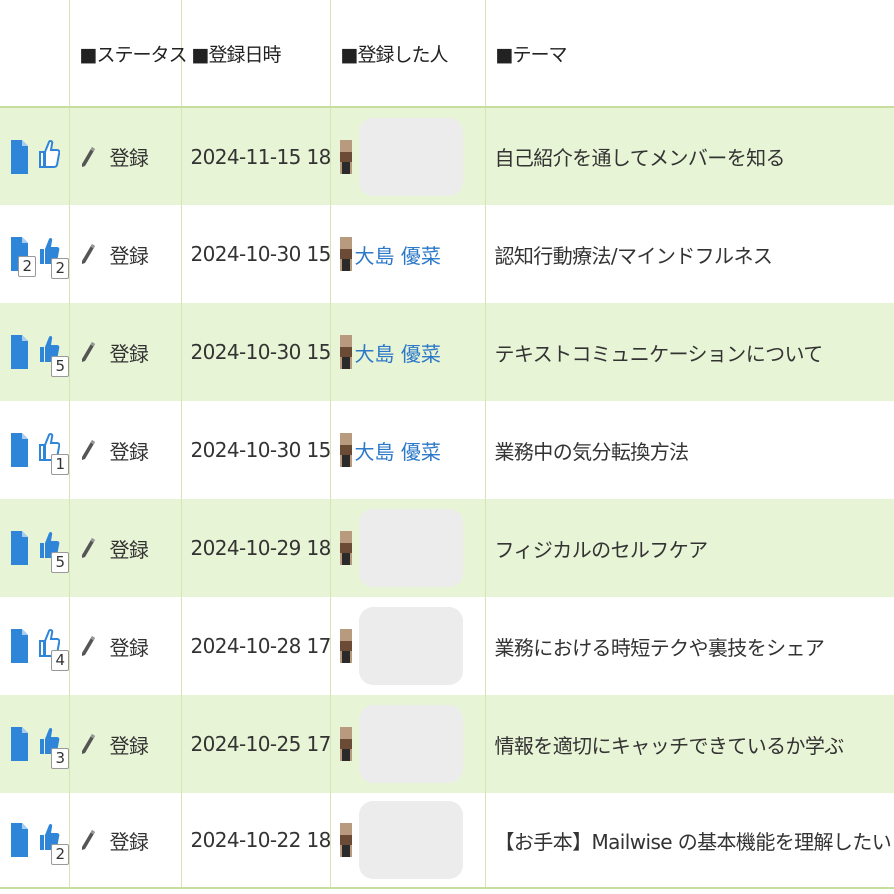 The height and width of the screenshot is (894, 894). Describe the element at coordinates (255, 548) in the screenshot. I see `row-date: 2024-10-29 18:22` at that location.